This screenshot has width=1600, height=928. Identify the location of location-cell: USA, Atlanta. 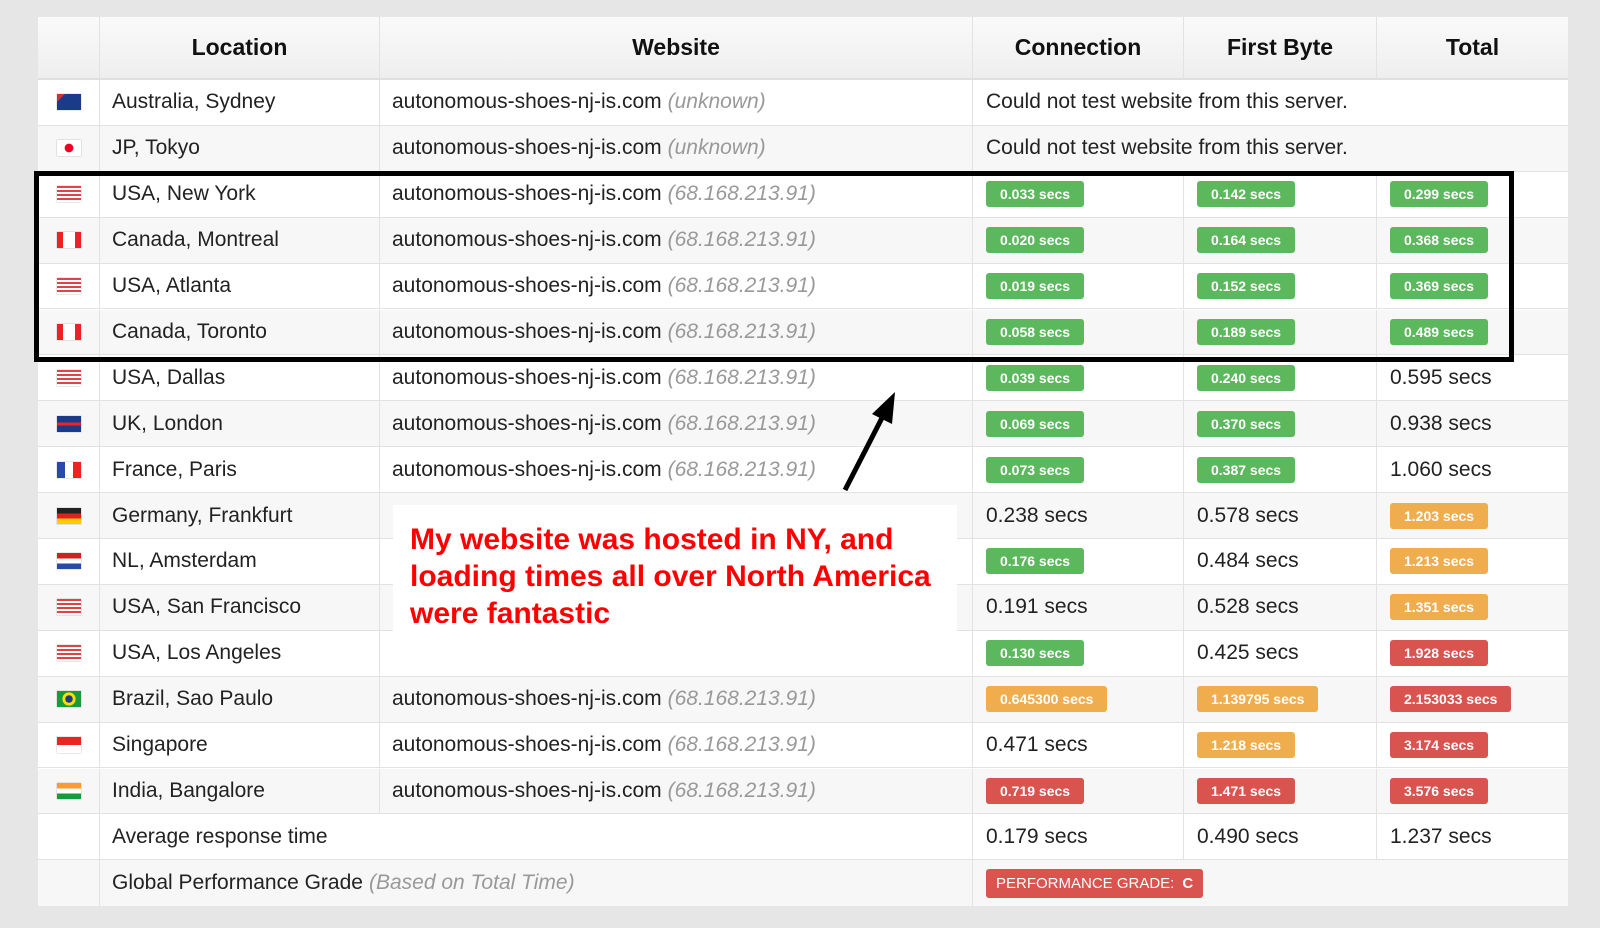
(240, 286).